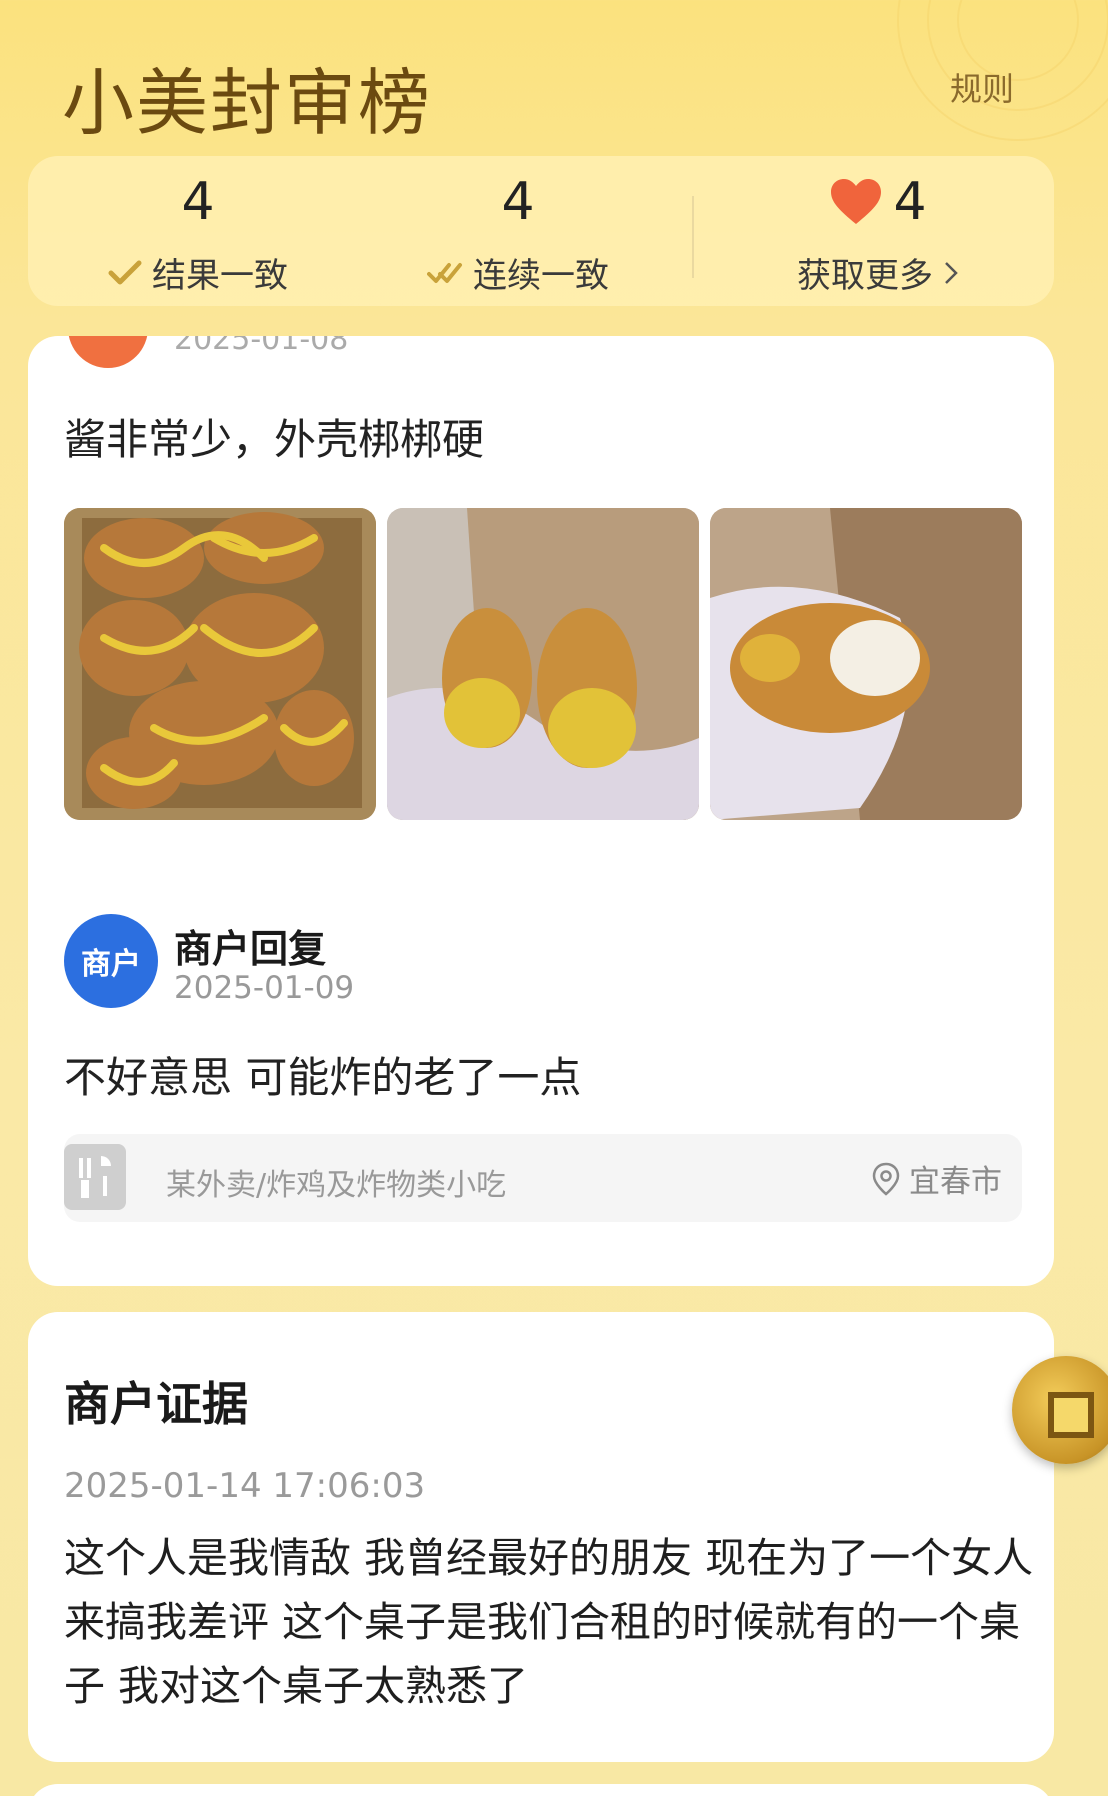 This screenshot has height=1796, width=1108. What do you see at coordinates (518, 202) in the screenshot?
I see `stat-streak-consistent-value: 4` at bounding box center [518, 202].